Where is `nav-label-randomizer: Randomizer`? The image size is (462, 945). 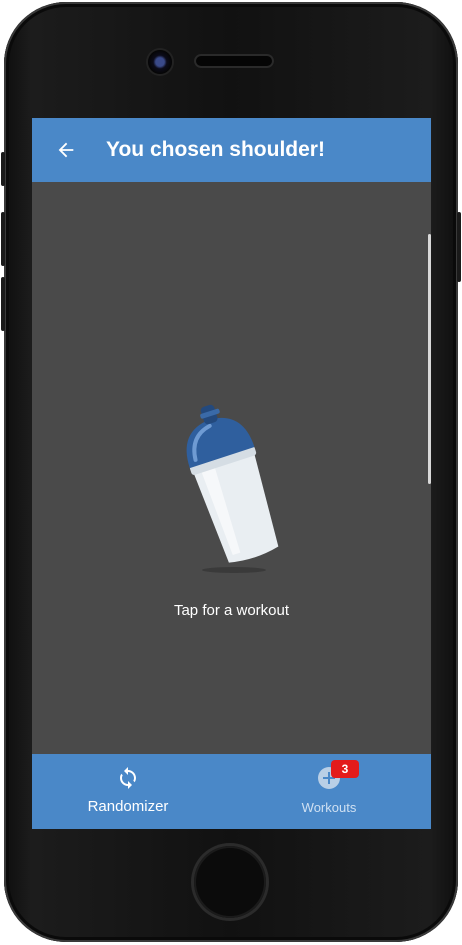 nav-label-randomizer: Randomizer is located at coordinates (128, 806).